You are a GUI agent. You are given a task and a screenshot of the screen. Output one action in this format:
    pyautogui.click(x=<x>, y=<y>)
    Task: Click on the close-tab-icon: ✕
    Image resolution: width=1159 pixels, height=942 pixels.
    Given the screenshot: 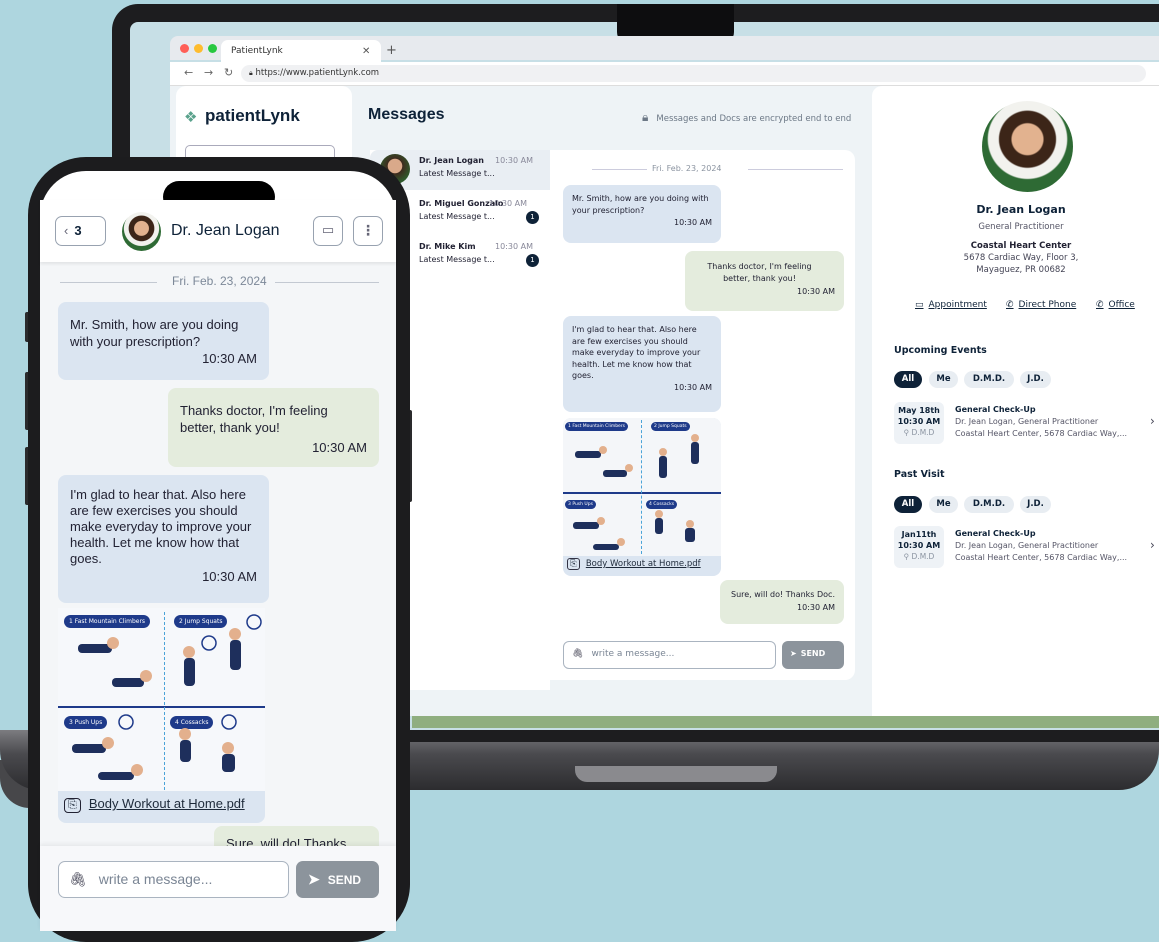 What is the action you would take?
    pyautogui.click(x=366, y=51)
    